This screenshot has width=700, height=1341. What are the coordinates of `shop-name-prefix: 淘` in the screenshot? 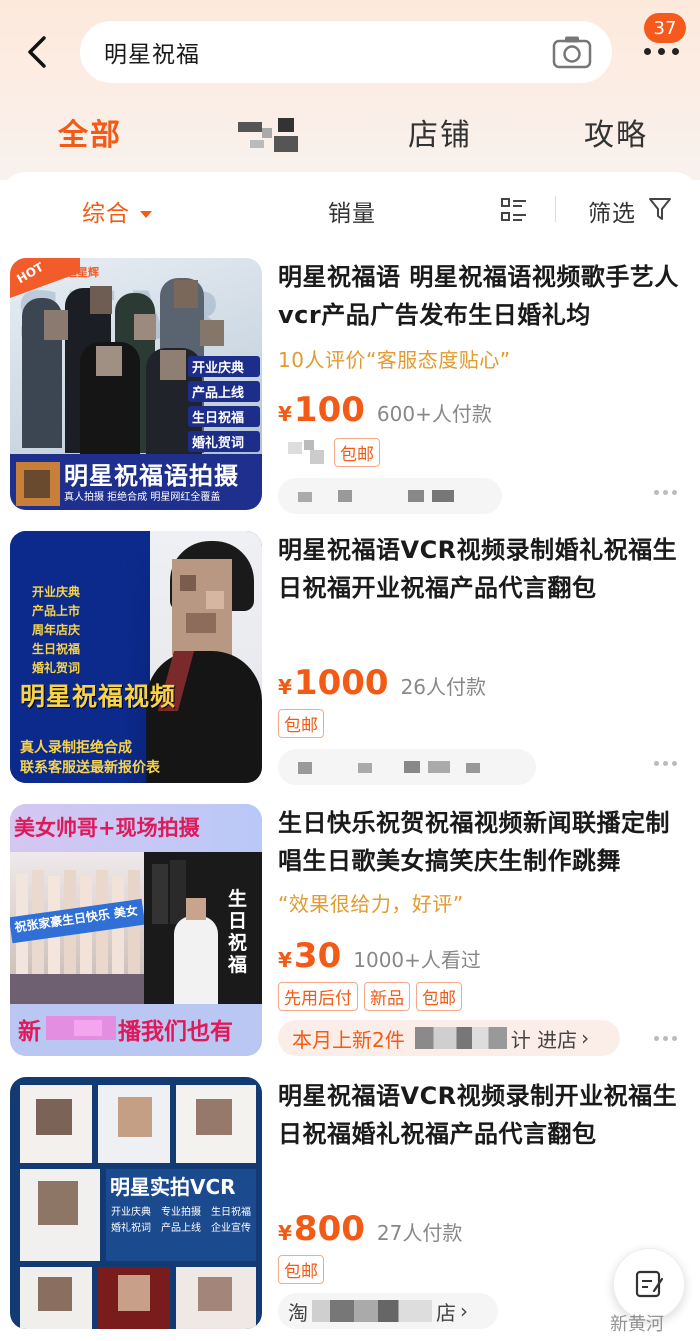 It's located at (298, 1312).